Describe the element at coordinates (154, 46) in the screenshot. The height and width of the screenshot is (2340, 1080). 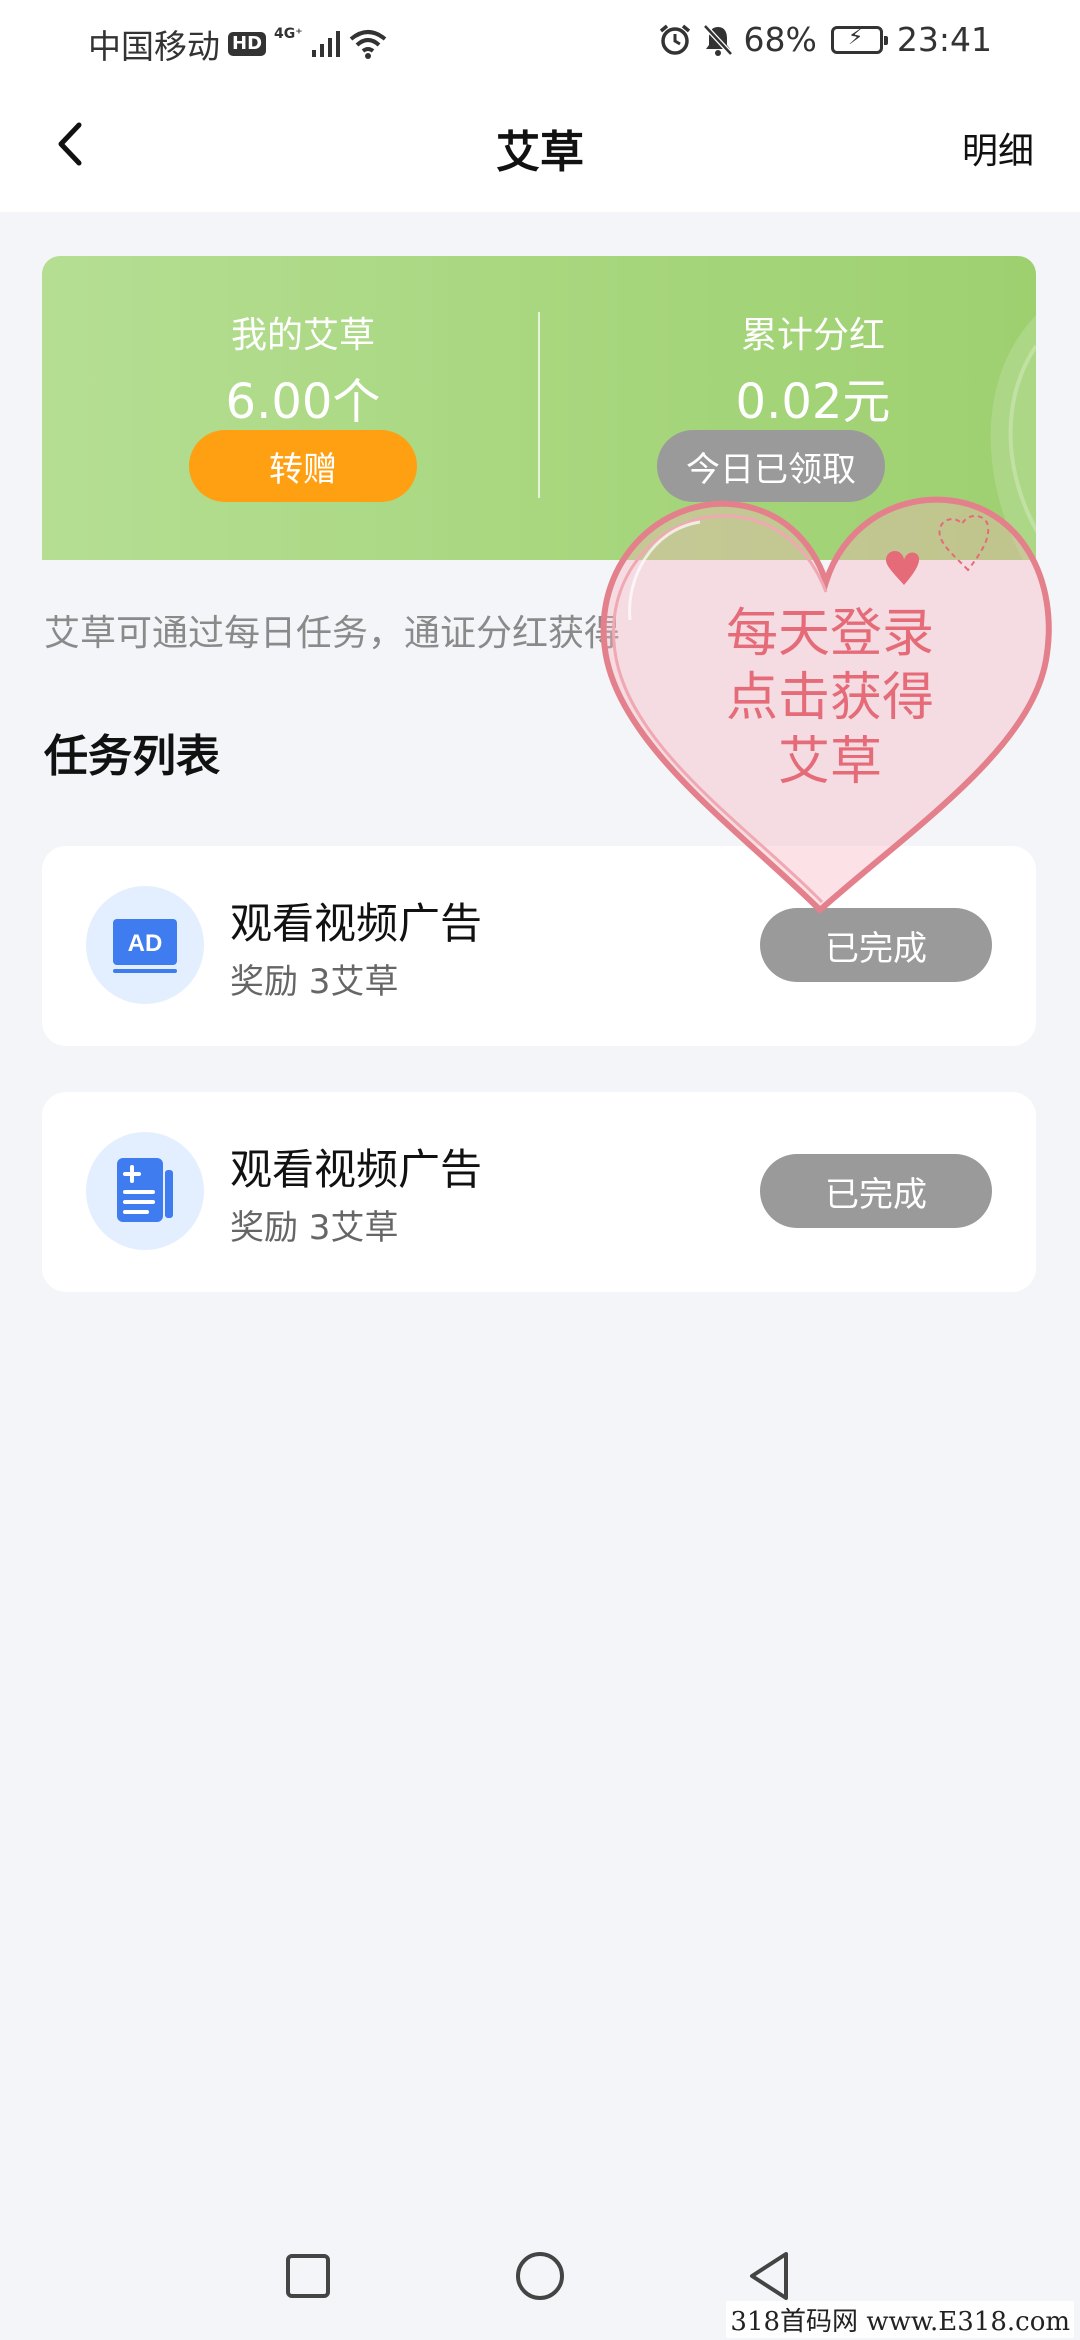
I see `carrier-name: 中国移动` at that location.